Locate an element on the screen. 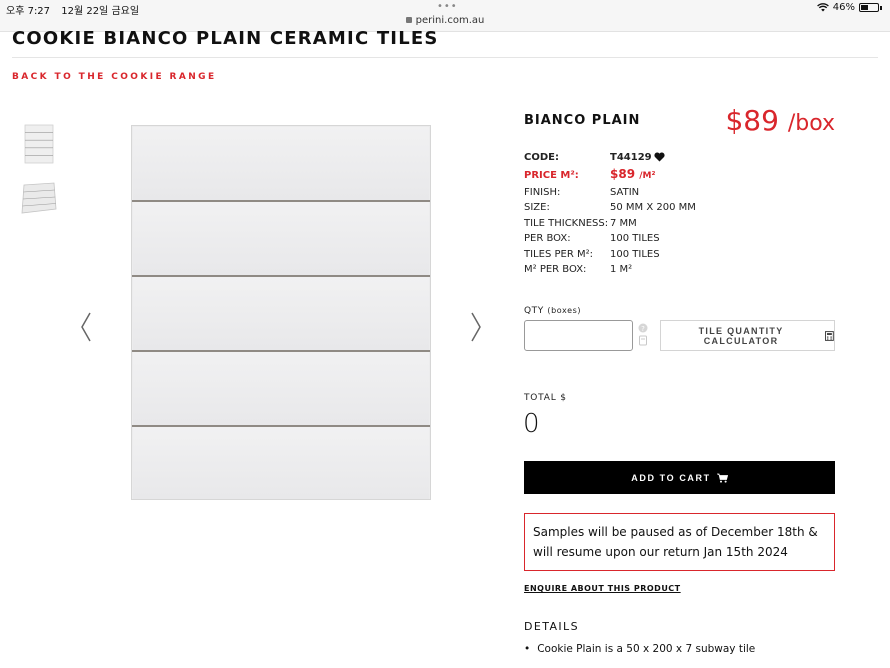 This screenshot has width=890, height=668. chevron-left-icon is located at coordinates (86, 327).